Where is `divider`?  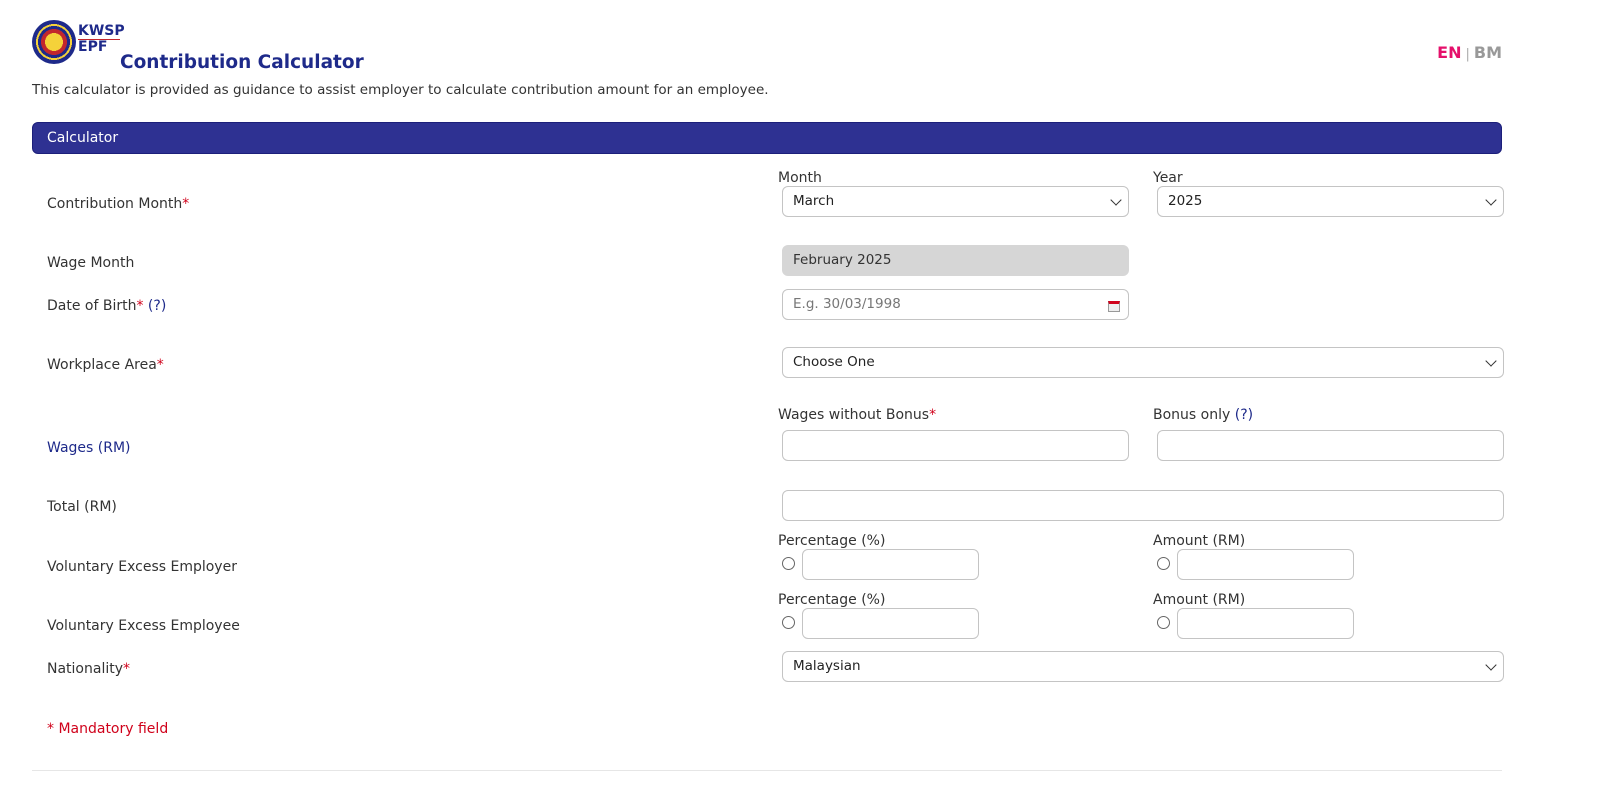 divider is located at coordinates (767, 770).